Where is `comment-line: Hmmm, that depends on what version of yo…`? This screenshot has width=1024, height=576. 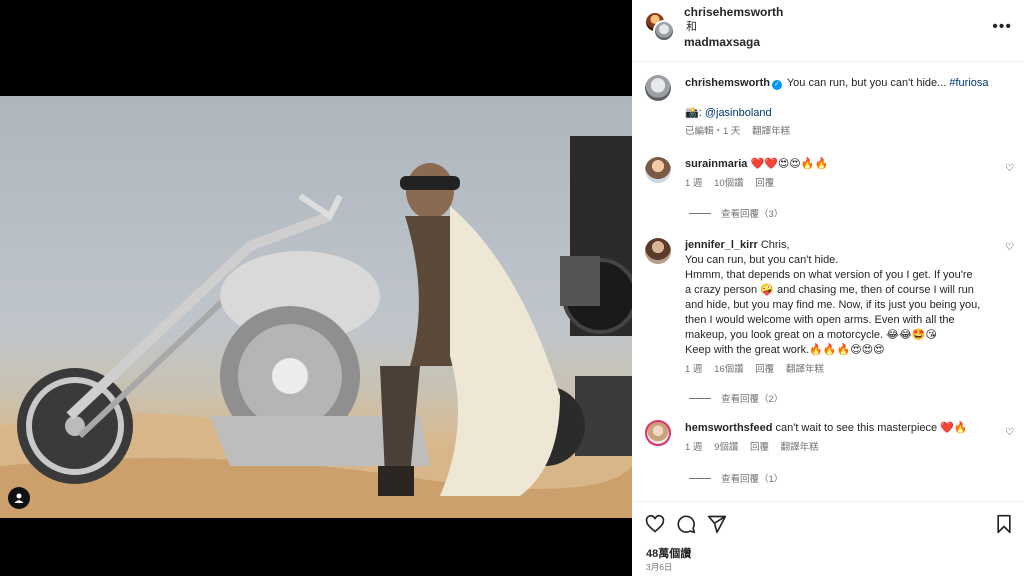
comment-line: Hmmm, that depends on what version of yo… is located at coordinates (829, 275).